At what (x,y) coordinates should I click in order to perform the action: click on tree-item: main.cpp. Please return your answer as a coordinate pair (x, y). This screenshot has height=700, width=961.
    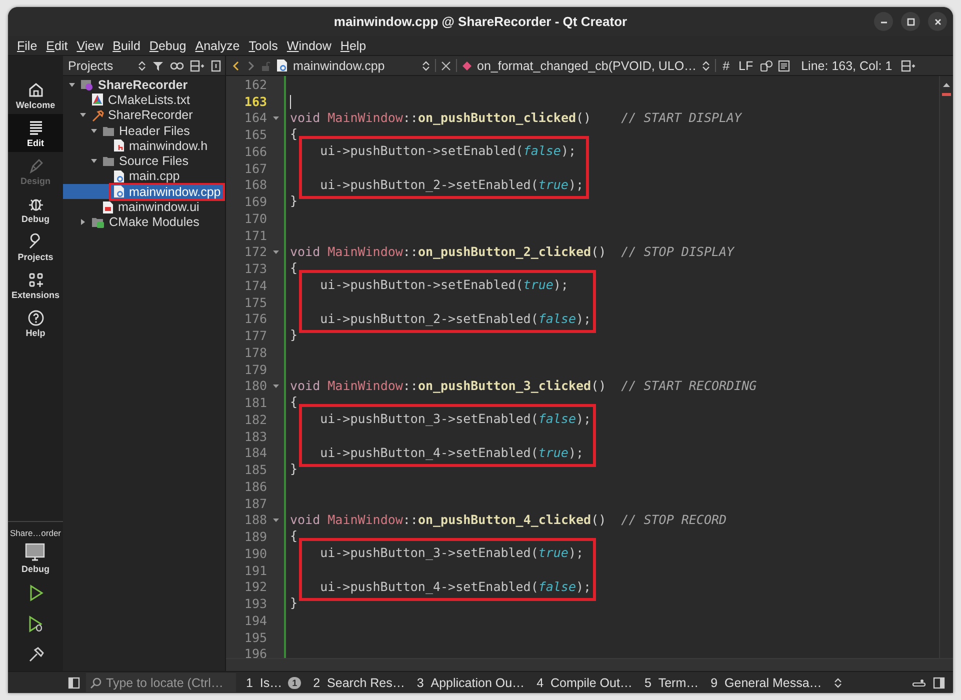
    Looking at the image, I should click on (144, 176).